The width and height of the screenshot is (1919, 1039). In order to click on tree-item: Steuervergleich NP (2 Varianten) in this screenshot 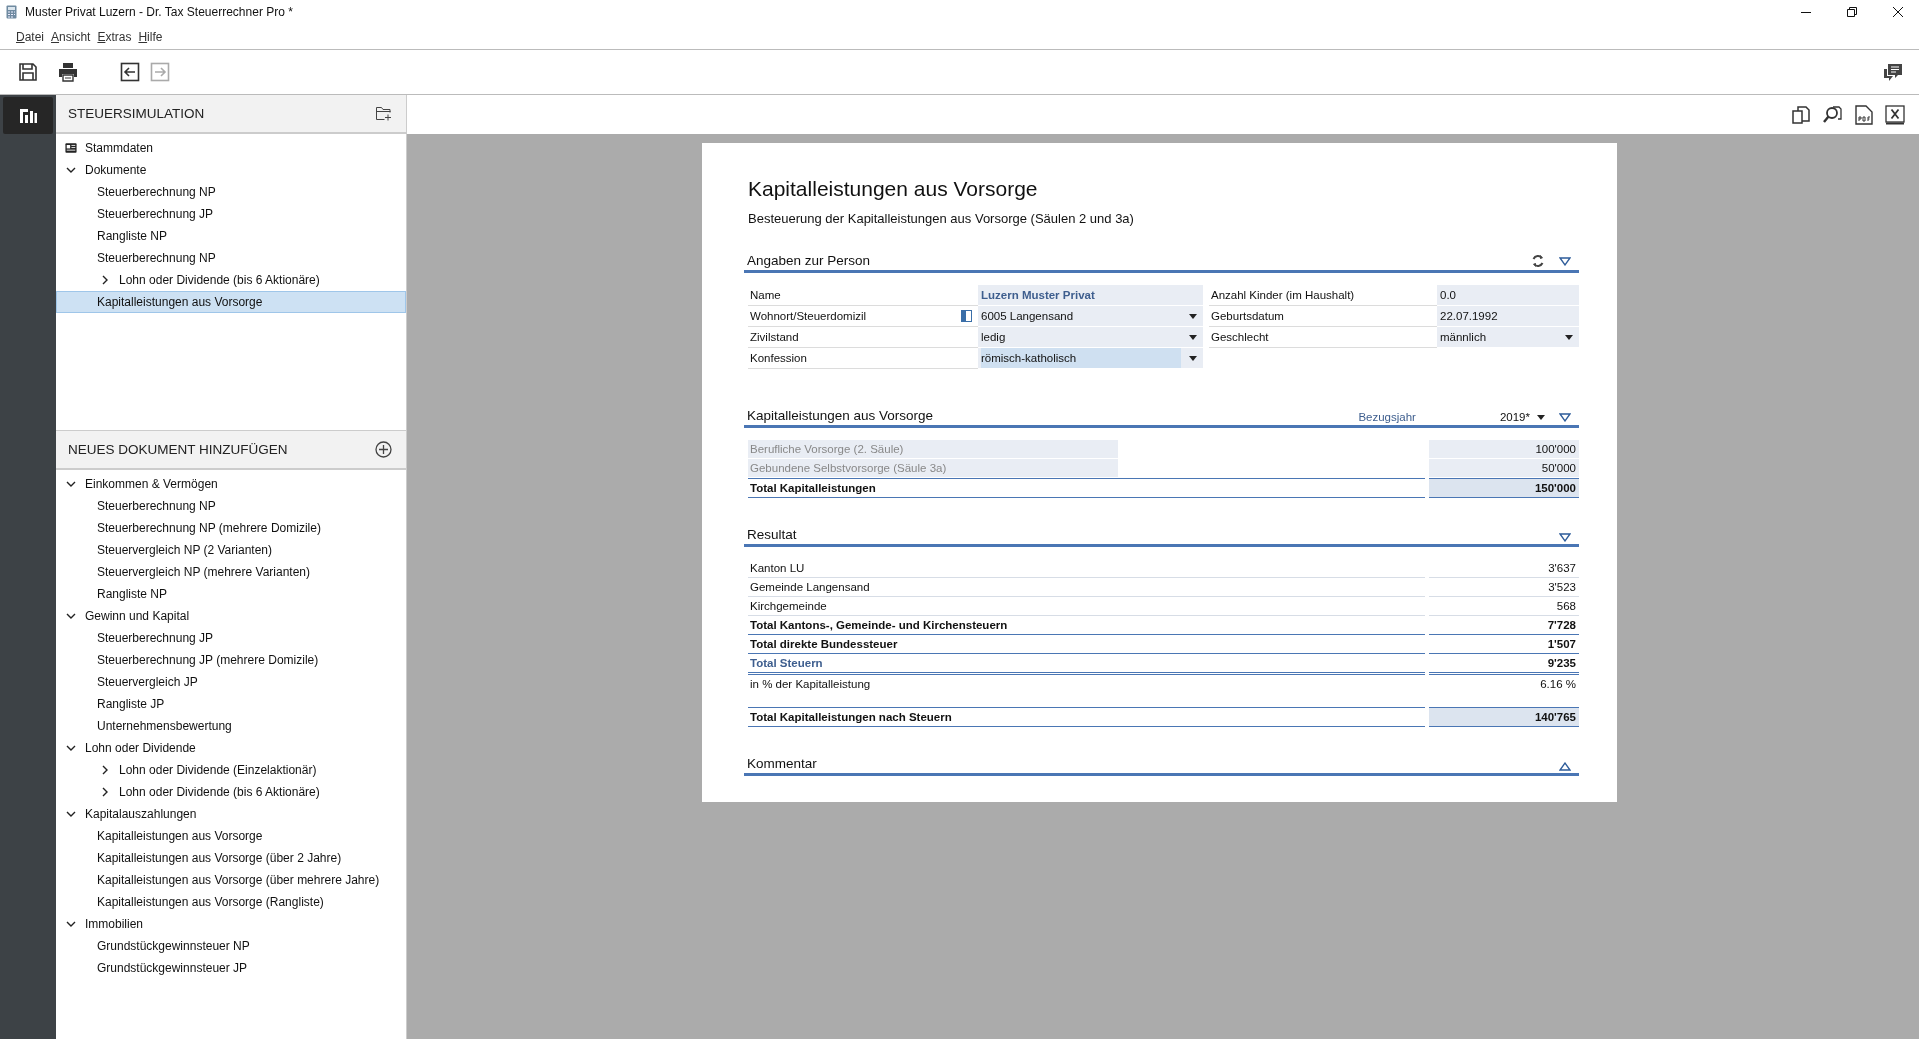, I will do `click(231, 550)`.